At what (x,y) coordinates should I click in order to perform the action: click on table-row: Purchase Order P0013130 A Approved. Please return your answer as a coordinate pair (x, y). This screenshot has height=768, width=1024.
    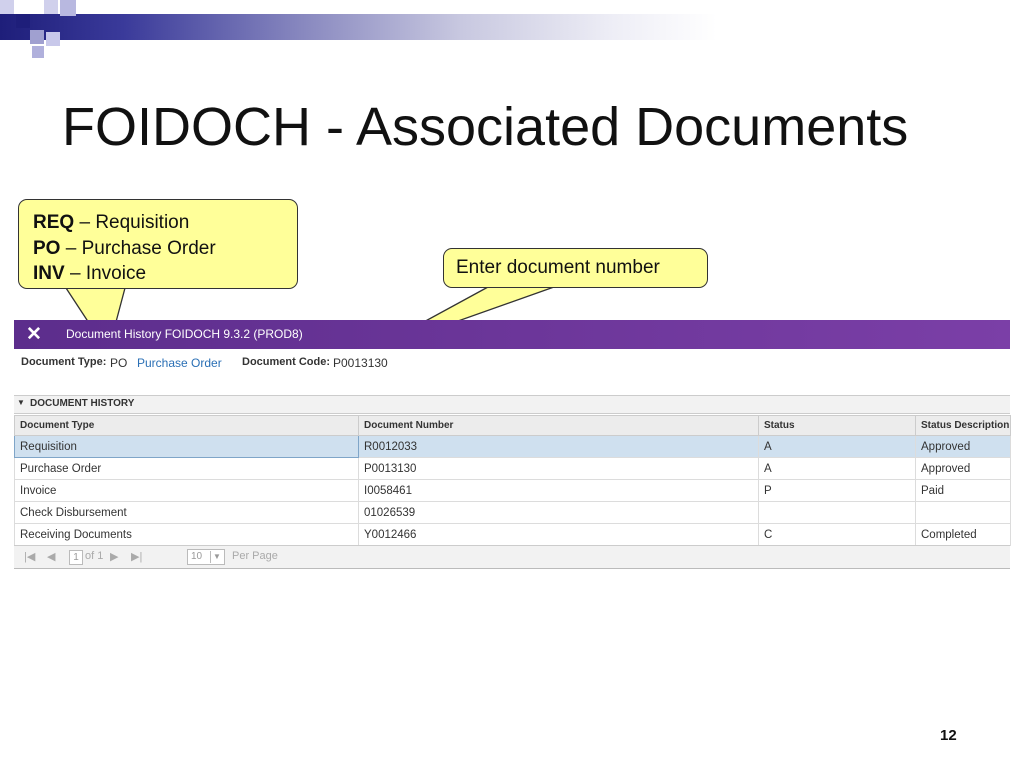
    Looking at the image, I should click on (512, 468).